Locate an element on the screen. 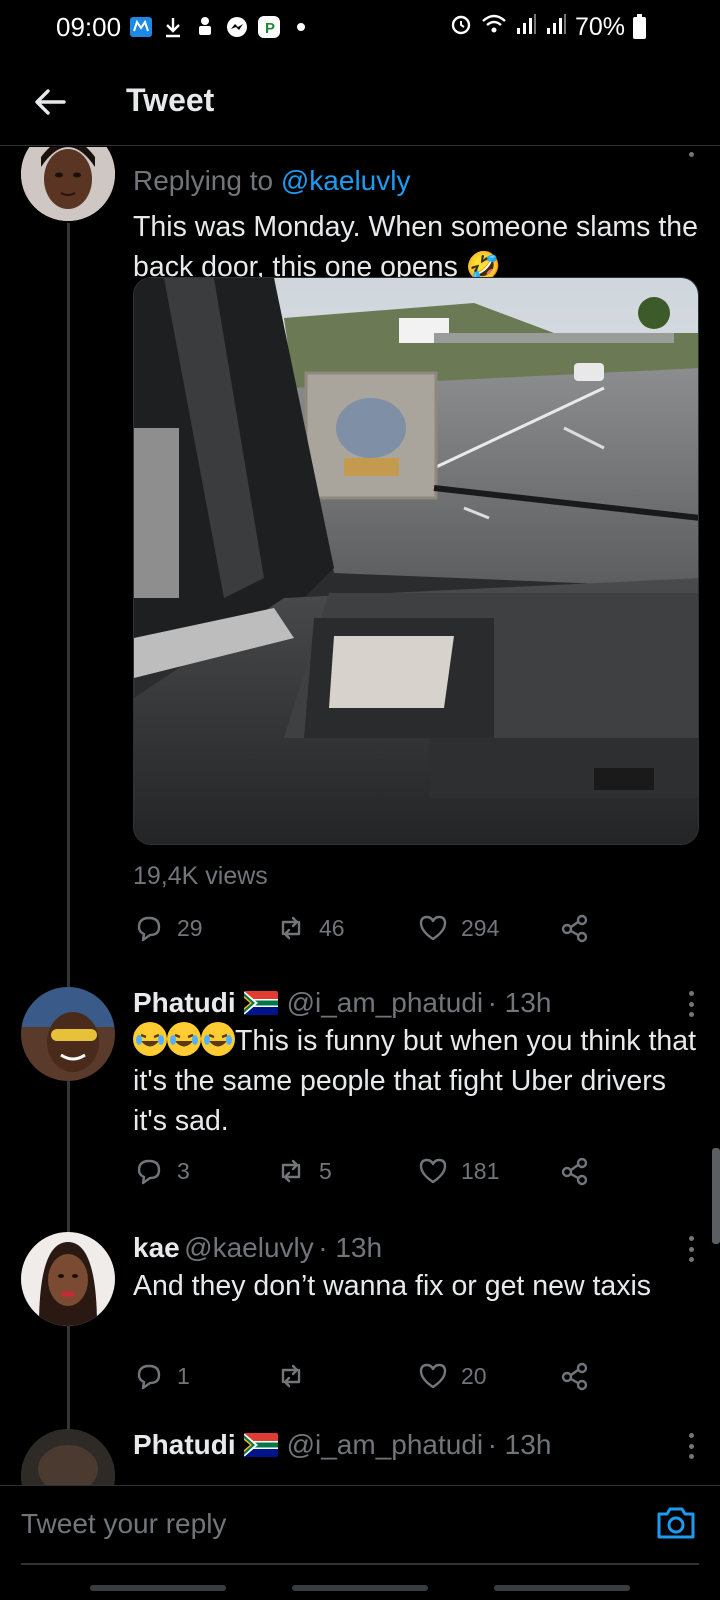 The image size is (720, 1600). tweet-actions: 3 5 181 is located at coordinates (368, 1175).